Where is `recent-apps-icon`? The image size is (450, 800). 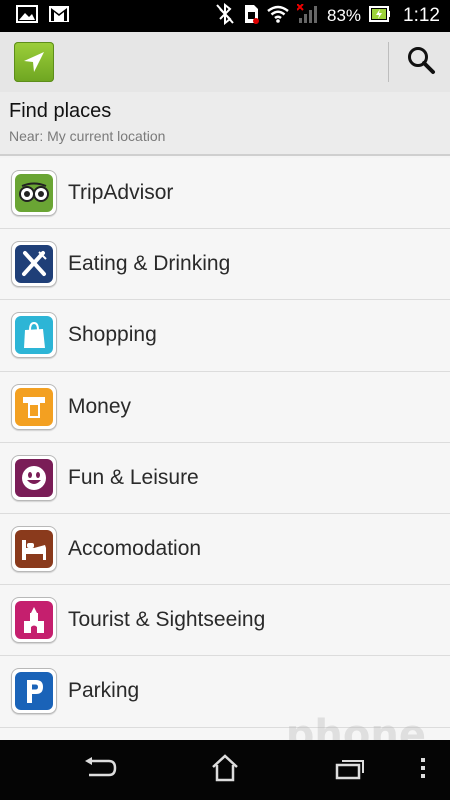 recent-apps-icon is located at coordinates (350, 770).